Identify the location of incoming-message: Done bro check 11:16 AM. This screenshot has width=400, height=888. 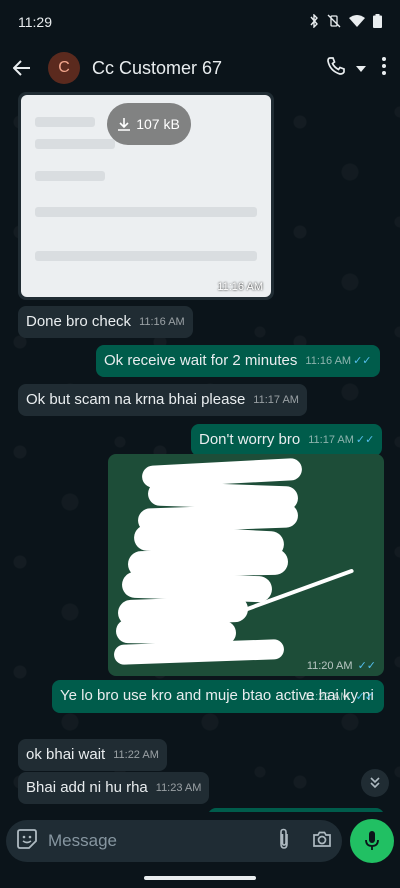
(105, 322).